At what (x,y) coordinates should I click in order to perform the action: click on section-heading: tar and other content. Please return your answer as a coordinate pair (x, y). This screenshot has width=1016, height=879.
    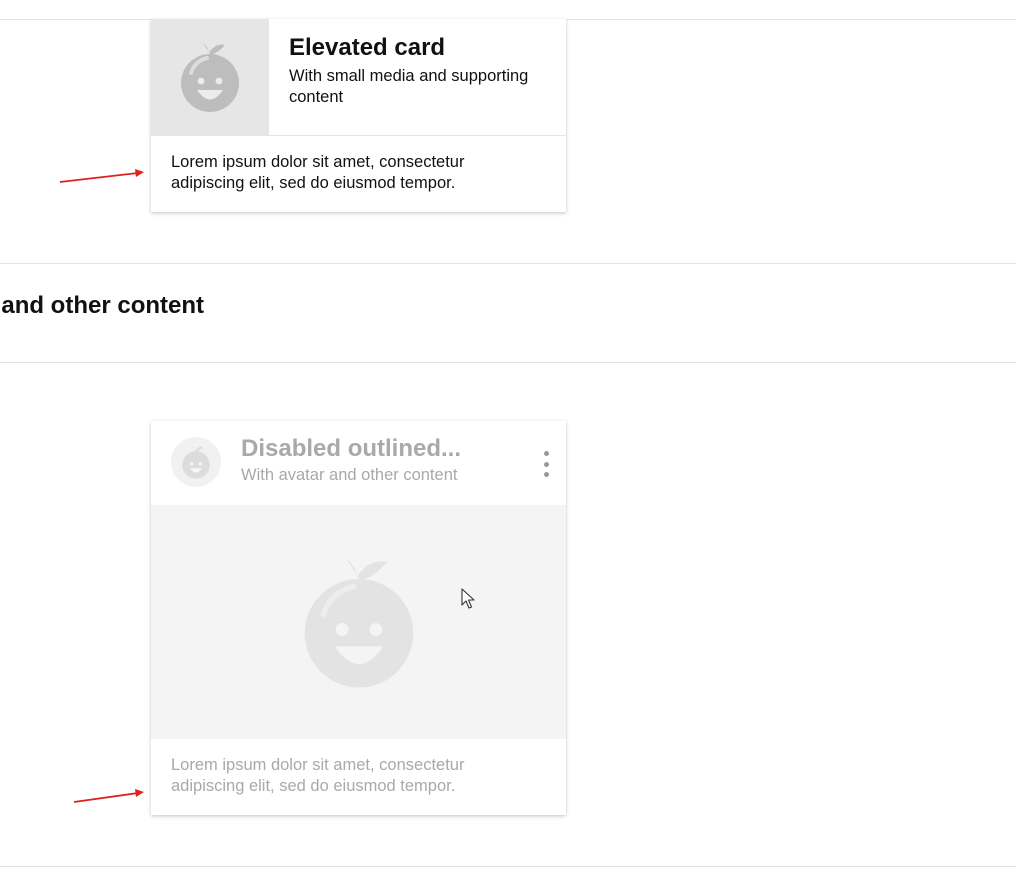
    Looking at the image, I should click on (102, 305).